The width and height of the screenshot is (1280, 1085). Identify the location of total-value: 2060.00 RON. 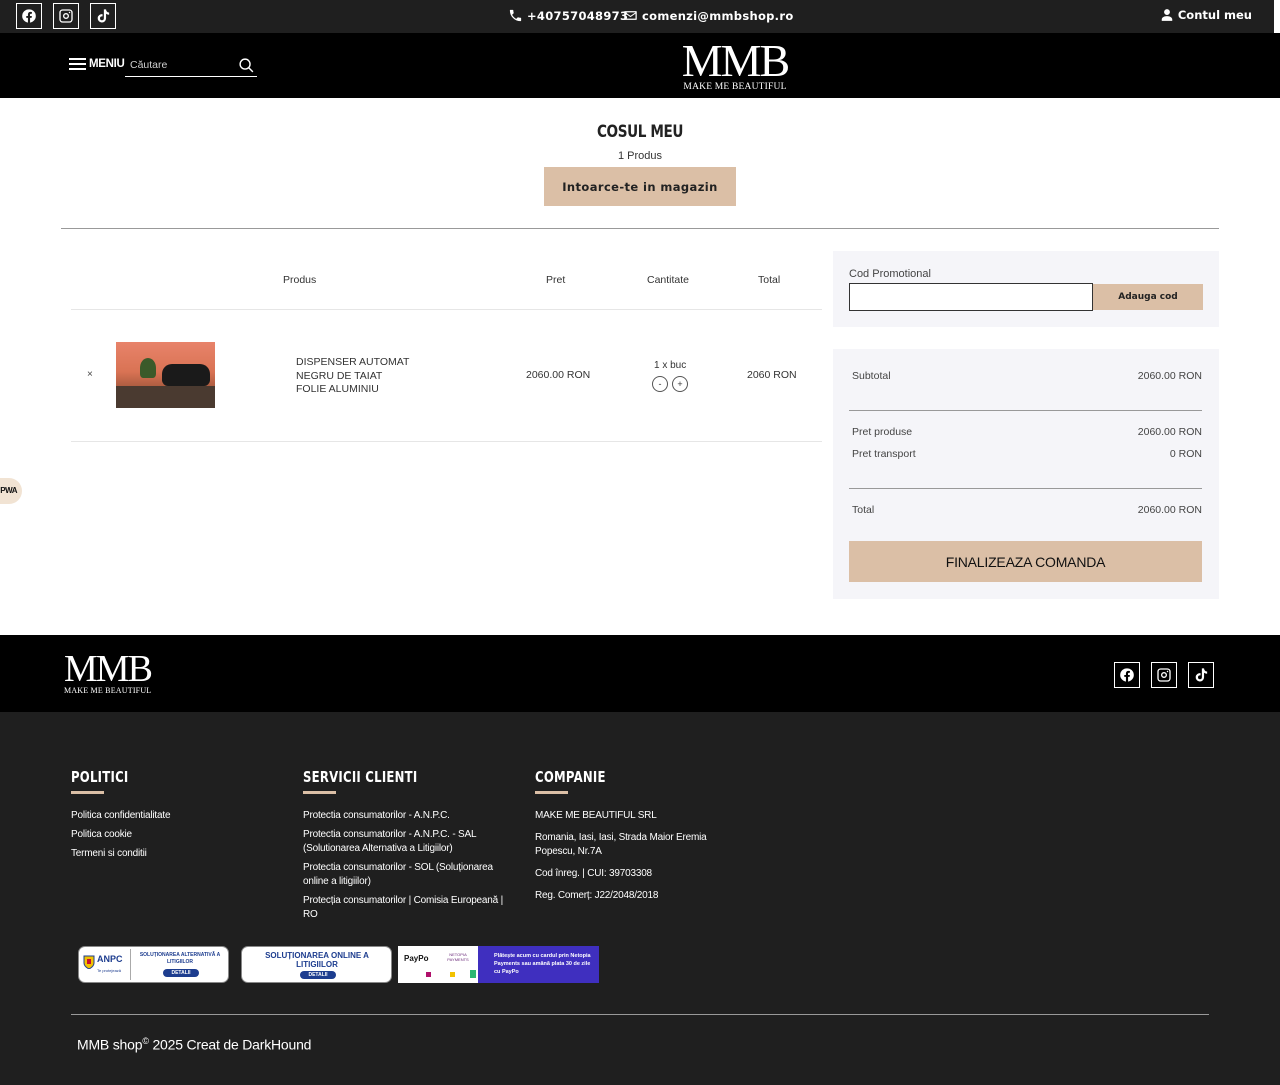
(1169, 510).